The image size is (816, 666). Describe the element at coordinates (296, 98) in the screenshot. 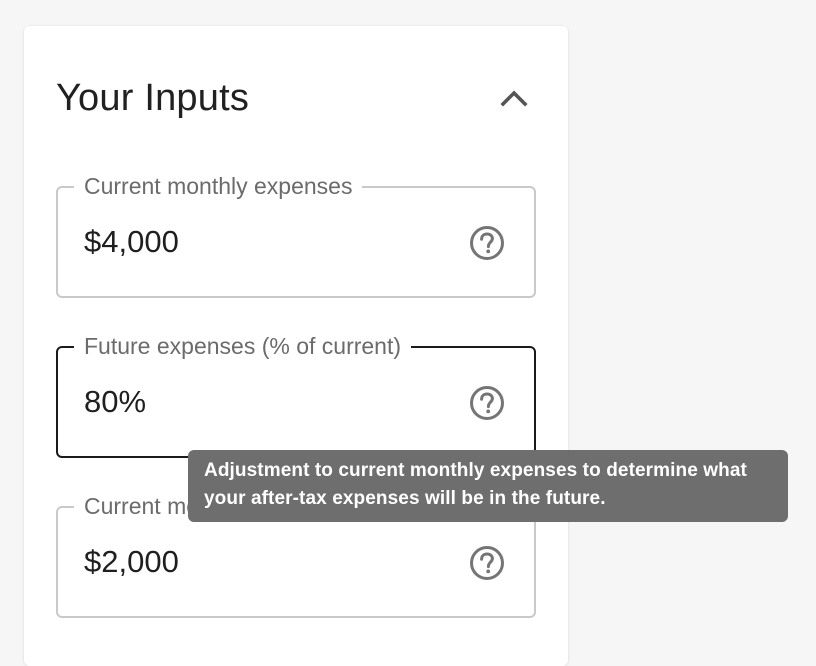

I see `panel-header: Your Inputs` at that location.